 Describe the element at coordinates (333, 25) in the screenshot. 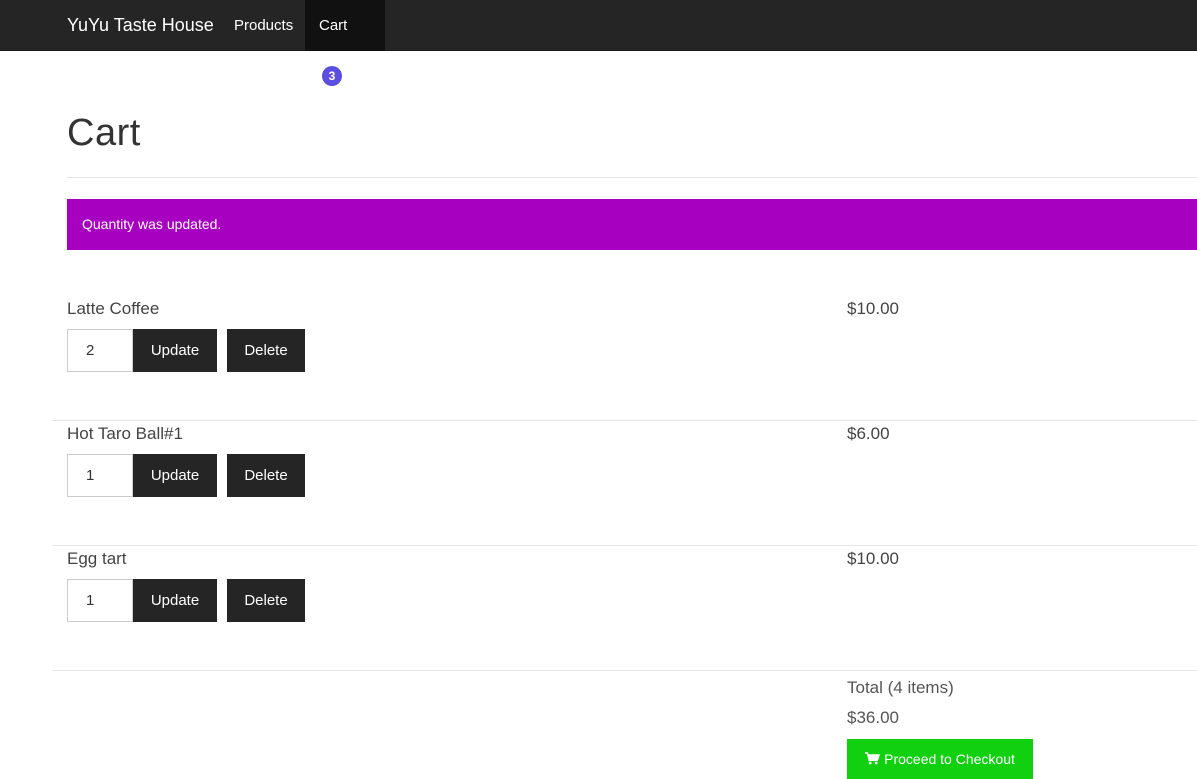

I see `nav-cart-label: Cart` at that location.